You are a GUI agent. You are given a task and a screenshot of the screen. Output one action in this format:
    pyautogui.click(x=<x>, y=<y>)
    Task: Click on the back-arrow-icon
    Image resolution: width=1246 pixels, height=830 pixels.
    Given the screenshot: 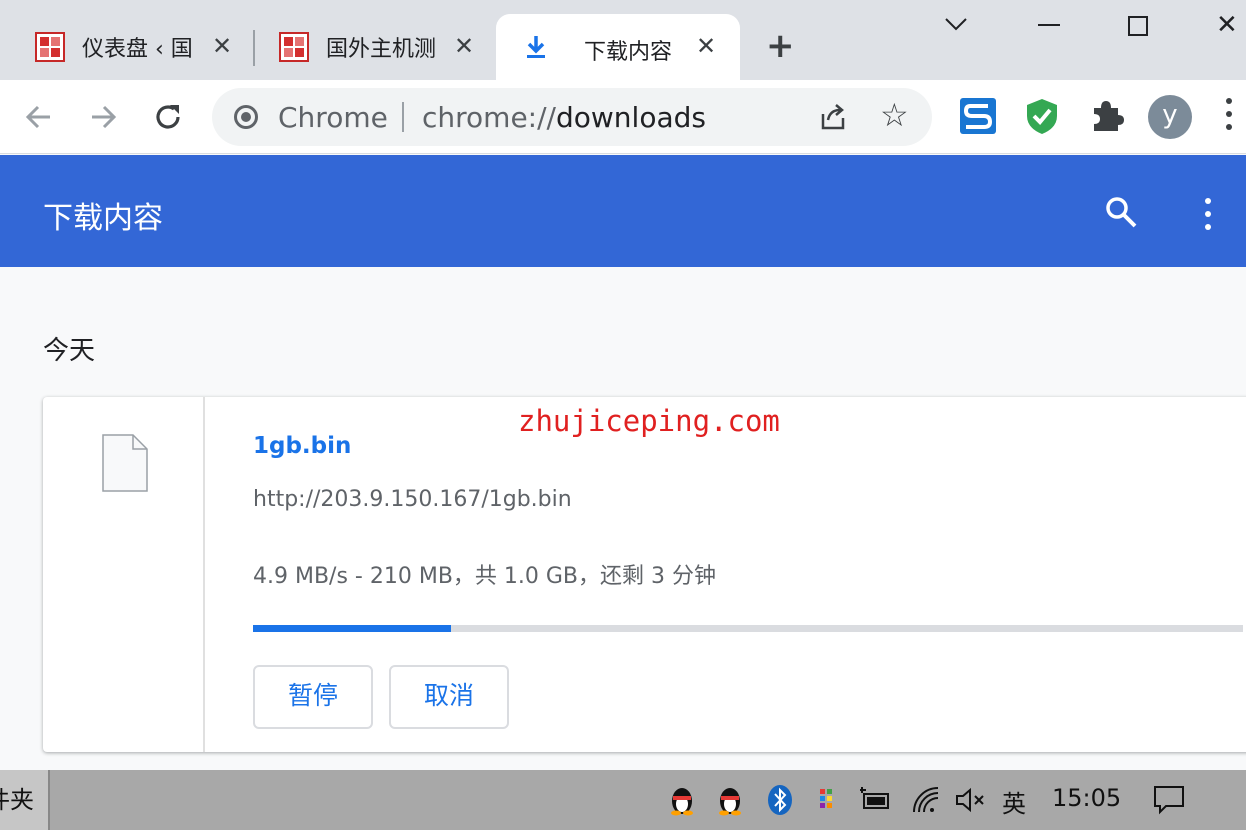 What is the action you would take?
    pyautogui.click(x=39, y=117)
    